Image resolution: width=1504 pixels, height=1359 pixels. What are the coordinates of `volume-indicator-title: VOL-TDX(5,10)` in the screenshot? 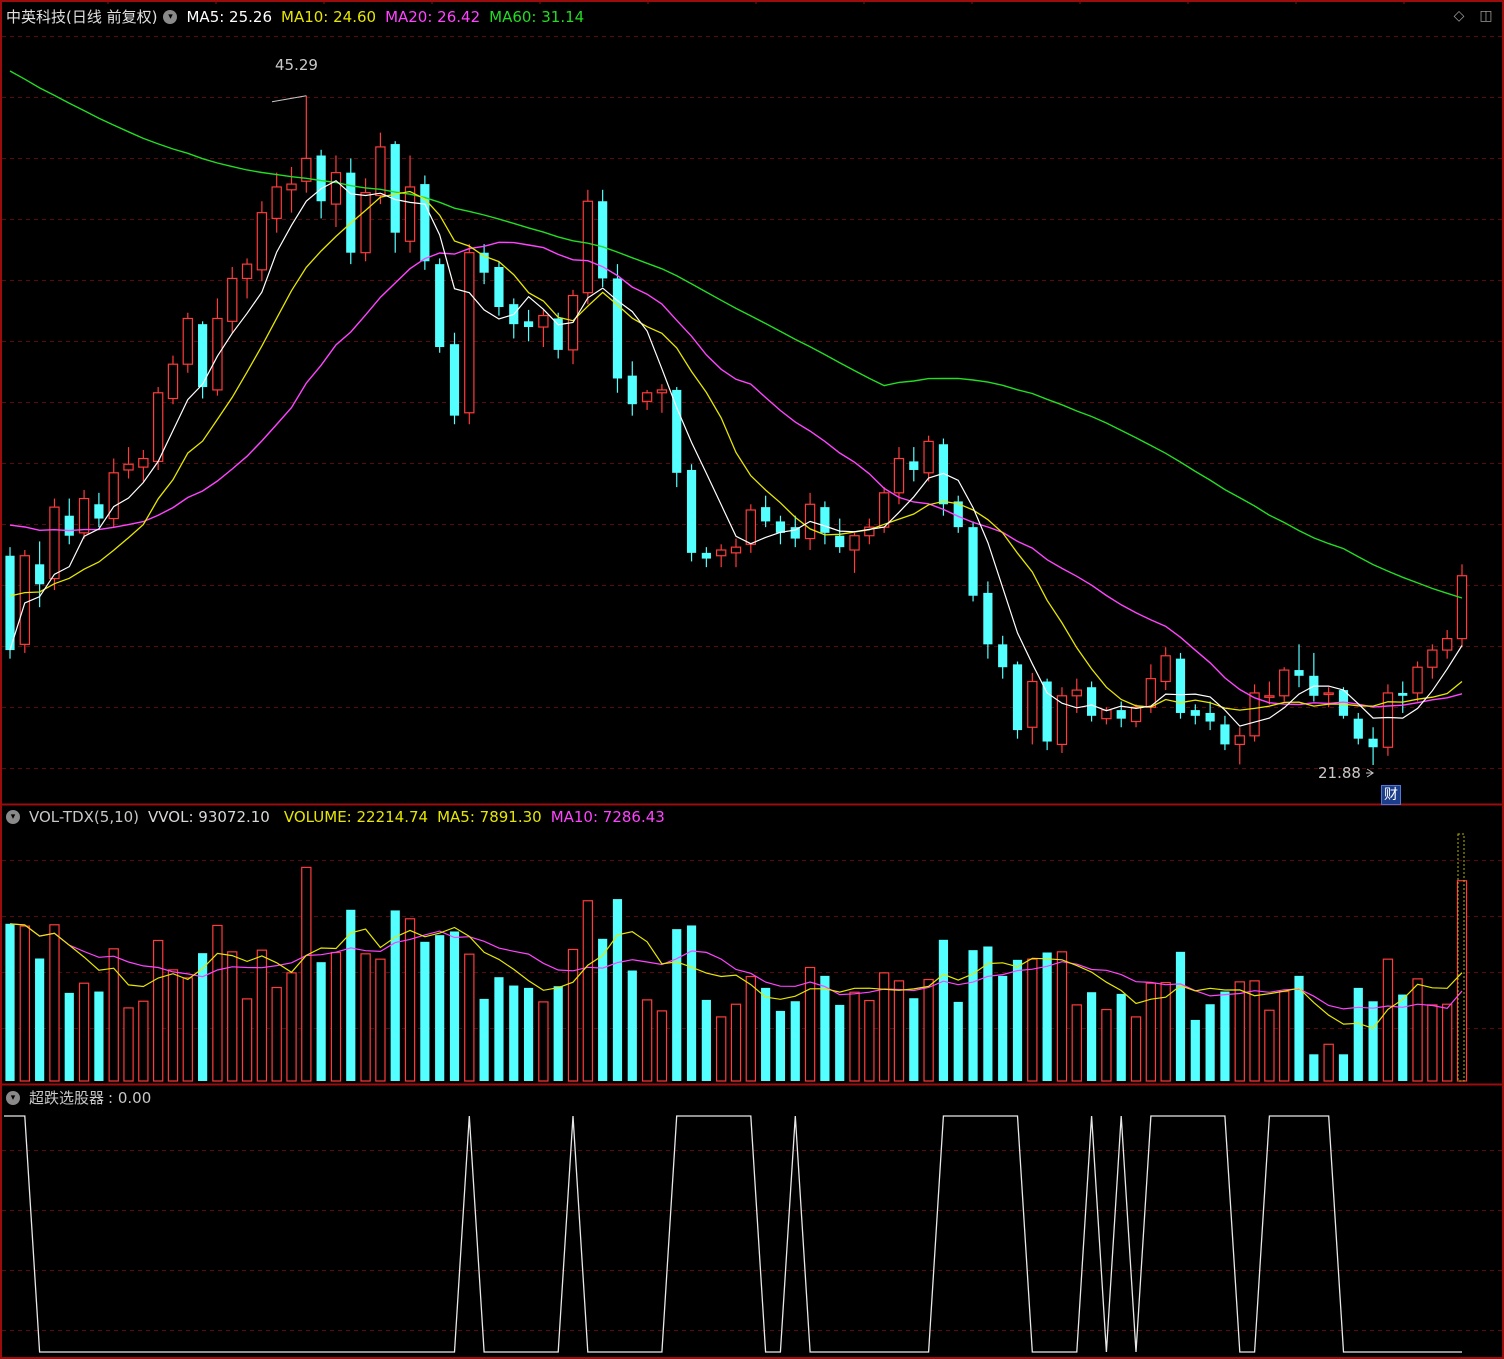 It's located at (84, 817).